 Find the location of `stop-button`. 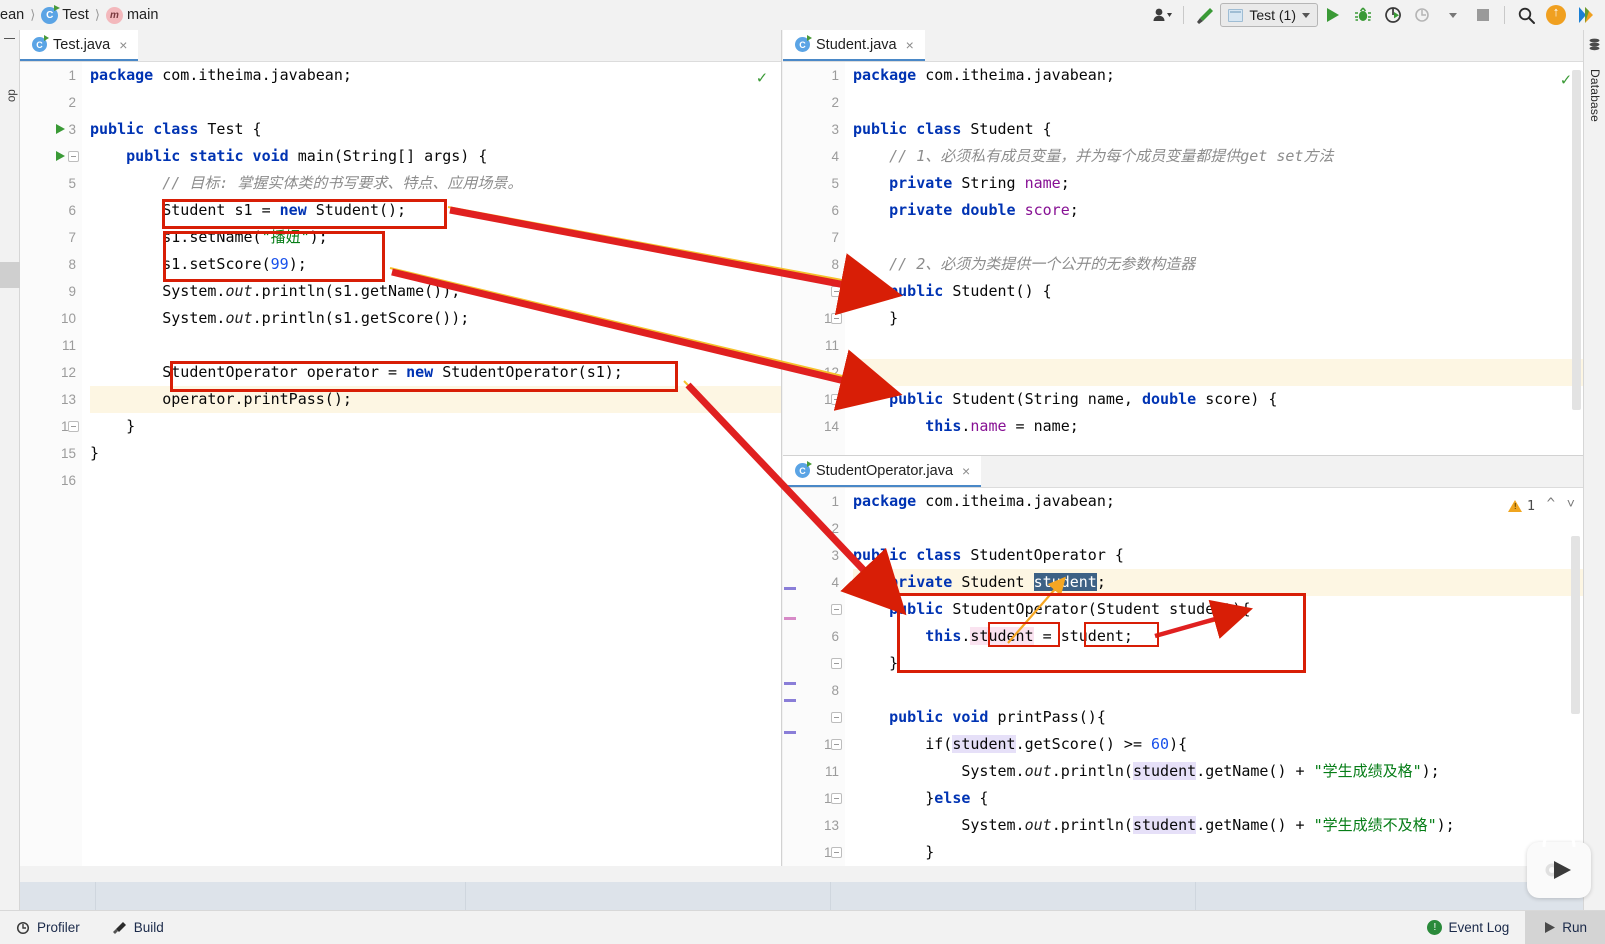

stop-button is located at coordinates (1483, 15).